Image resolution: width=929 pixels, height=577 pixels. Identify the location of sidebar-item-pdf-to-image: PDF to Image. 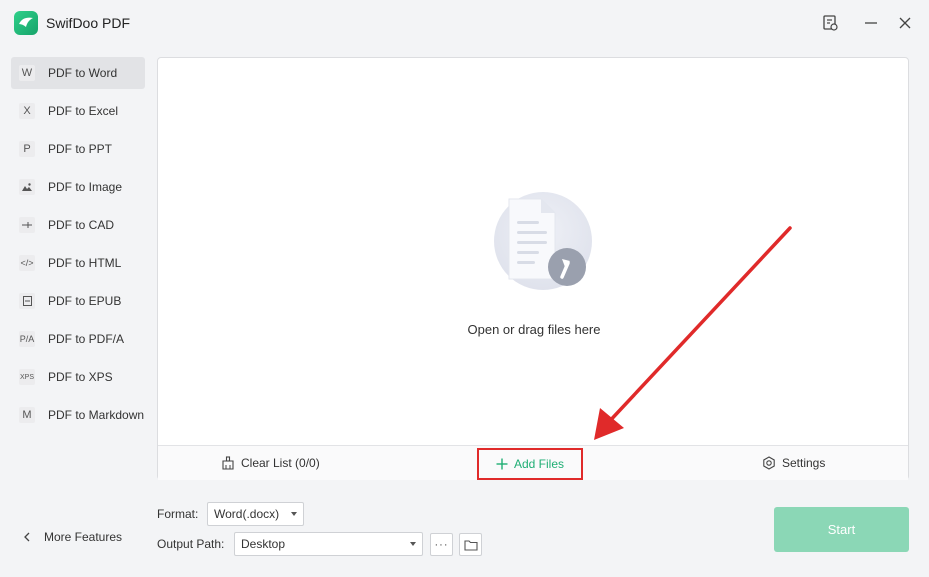
(78, 187).